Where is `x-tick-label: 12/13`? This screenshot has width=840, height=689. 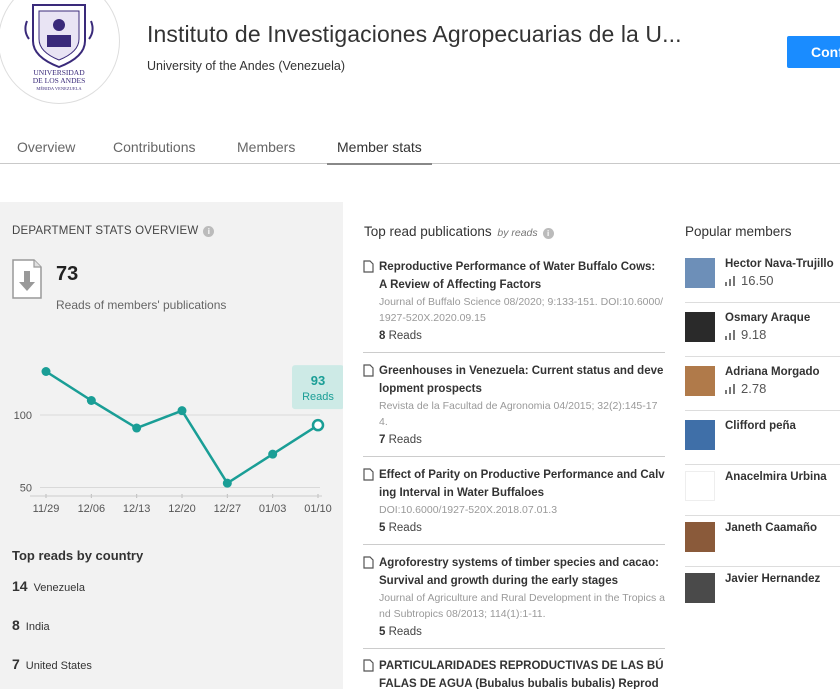 x-tick-label: 12/13 is located at coordinates (137, 509).